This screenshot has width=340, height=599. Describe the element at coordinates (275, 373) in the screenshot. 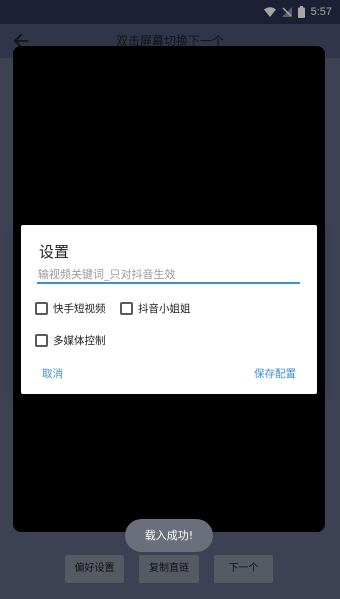

I see `save-config-button: 保存配置` at that location.